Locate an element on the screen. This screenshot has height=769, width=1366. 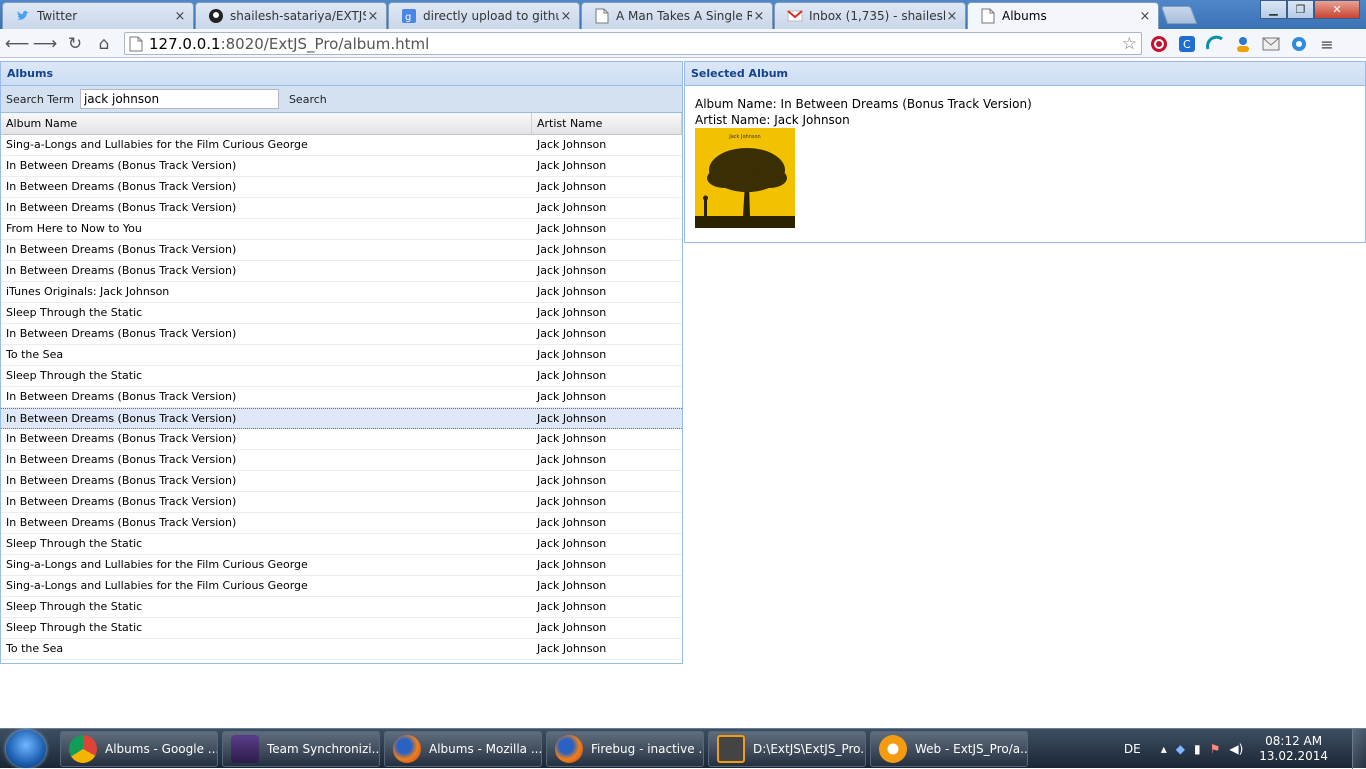
svg-text: C is located at coordinates (1187, 44).